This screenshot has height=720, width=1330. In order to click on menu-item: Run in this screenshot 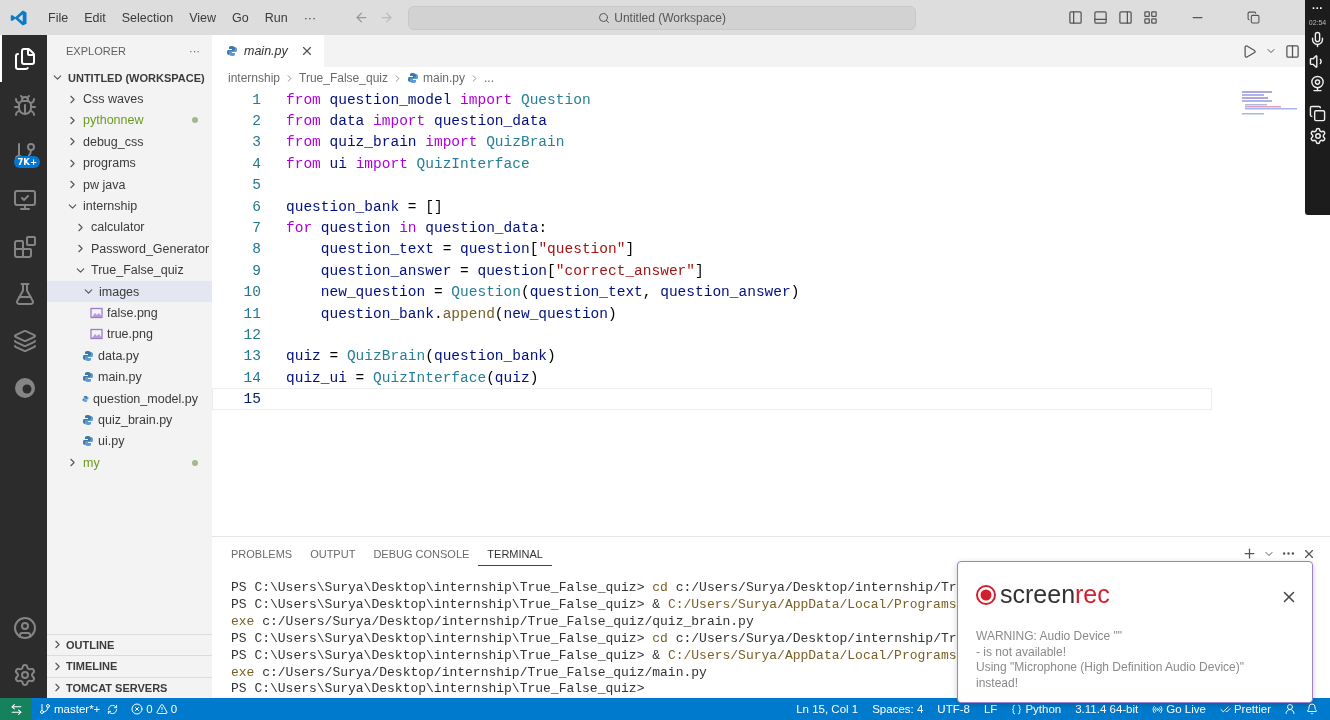, I will do `click(276, 17)`.